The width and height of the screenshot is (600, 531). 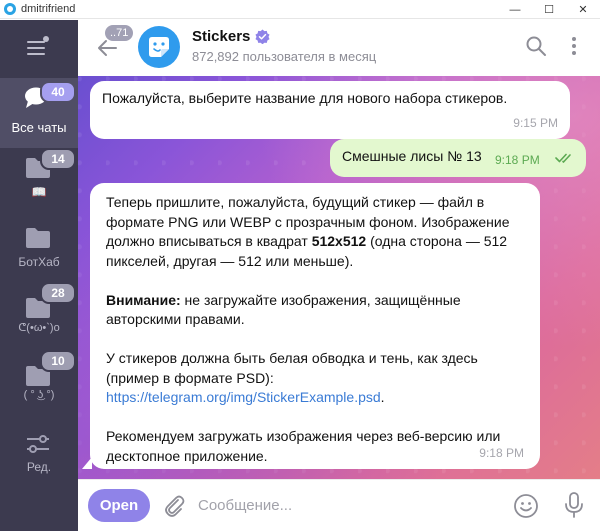 I want to click on folder-label: Ред., so click(x=39, y=467).